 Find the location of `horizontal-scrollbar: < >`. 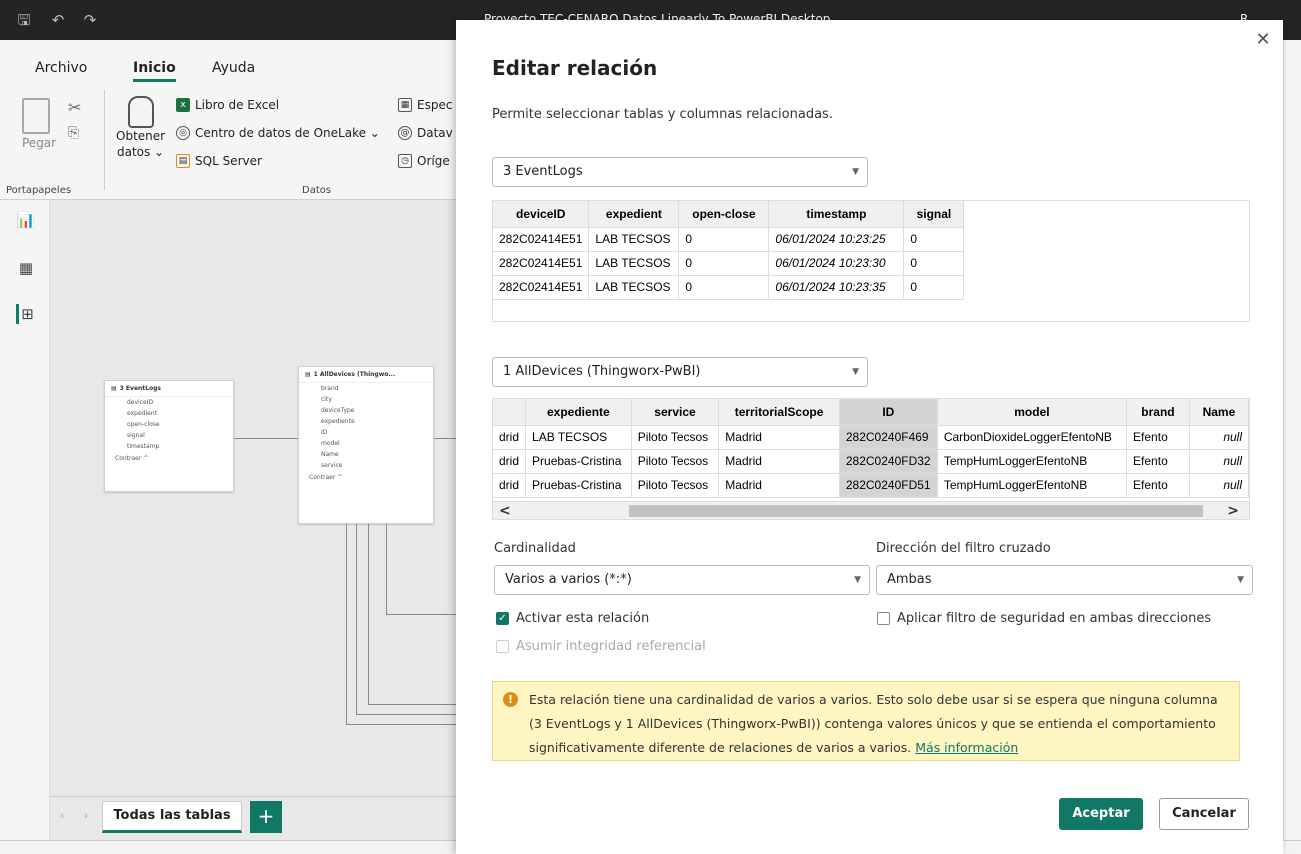

horizontal-scrollbar: < > is located at coordinates (871, 510).